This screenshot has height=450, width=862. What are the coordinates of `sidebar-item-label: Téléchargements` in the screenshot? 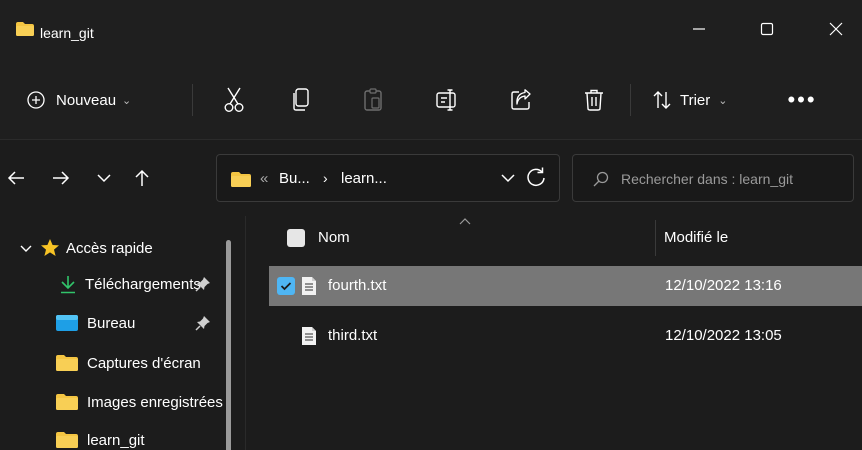 It's located at (143, 284).